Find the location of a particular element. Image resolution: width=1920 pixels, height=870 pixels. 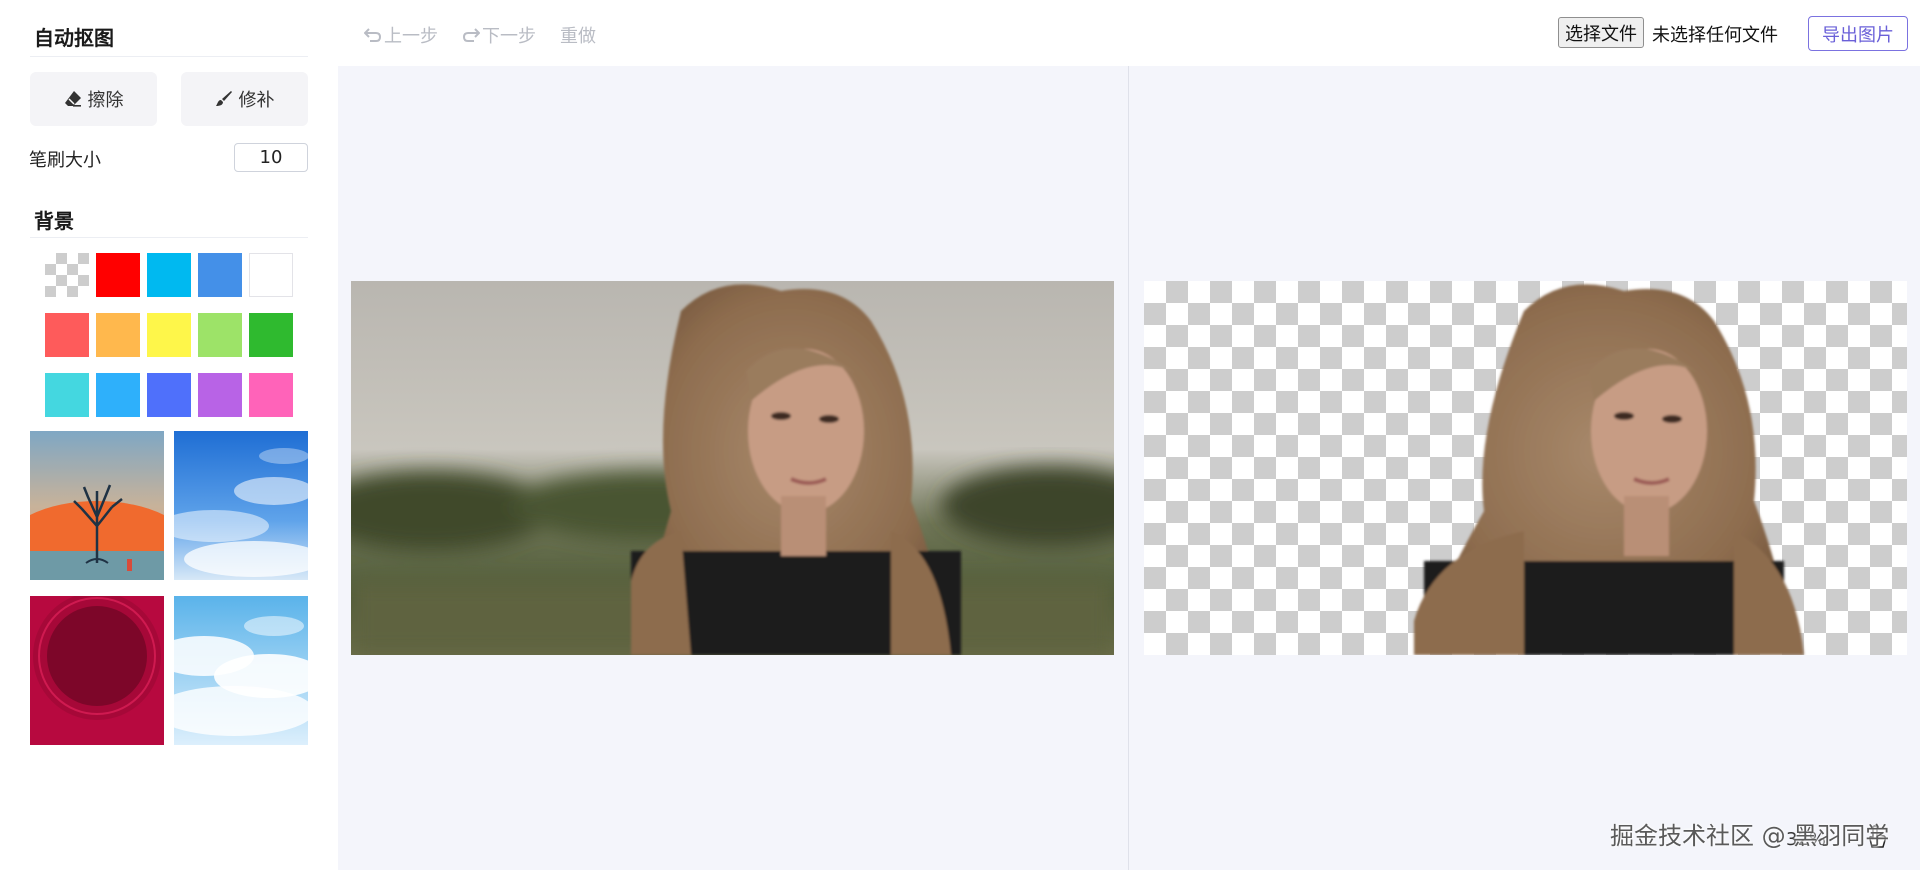

eraser-icon is located at coordinates (72, 99).